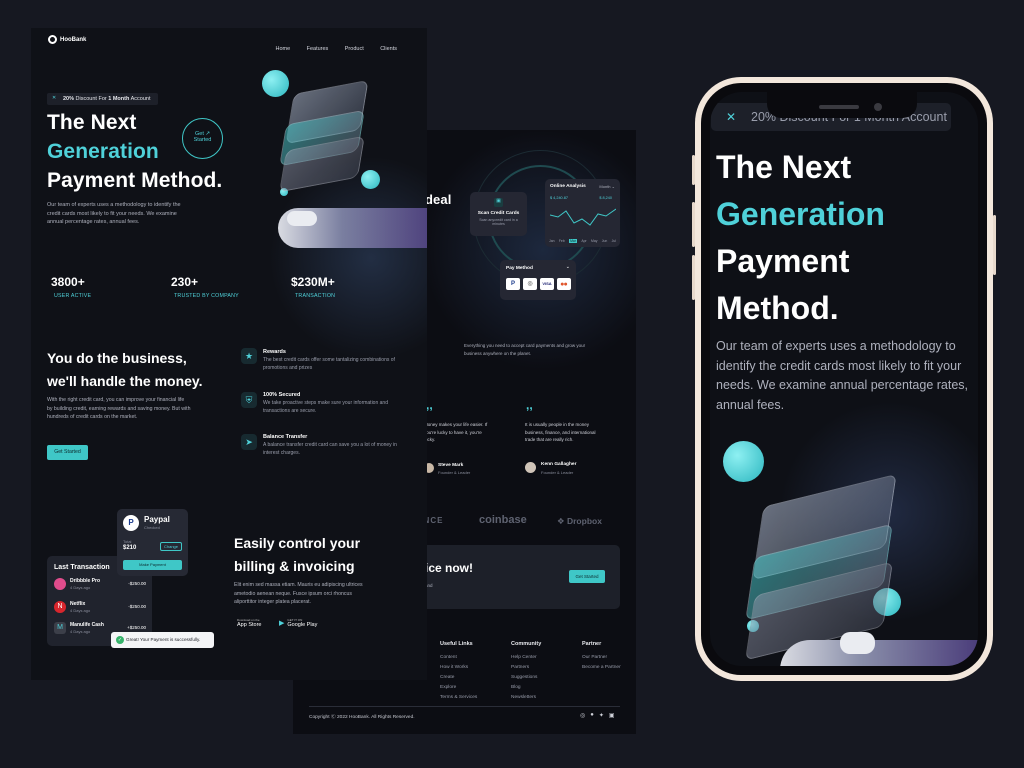  Describe the element at coordinates (388, 49) in the screenshot. I see `nav-clients: Clients` at that location.